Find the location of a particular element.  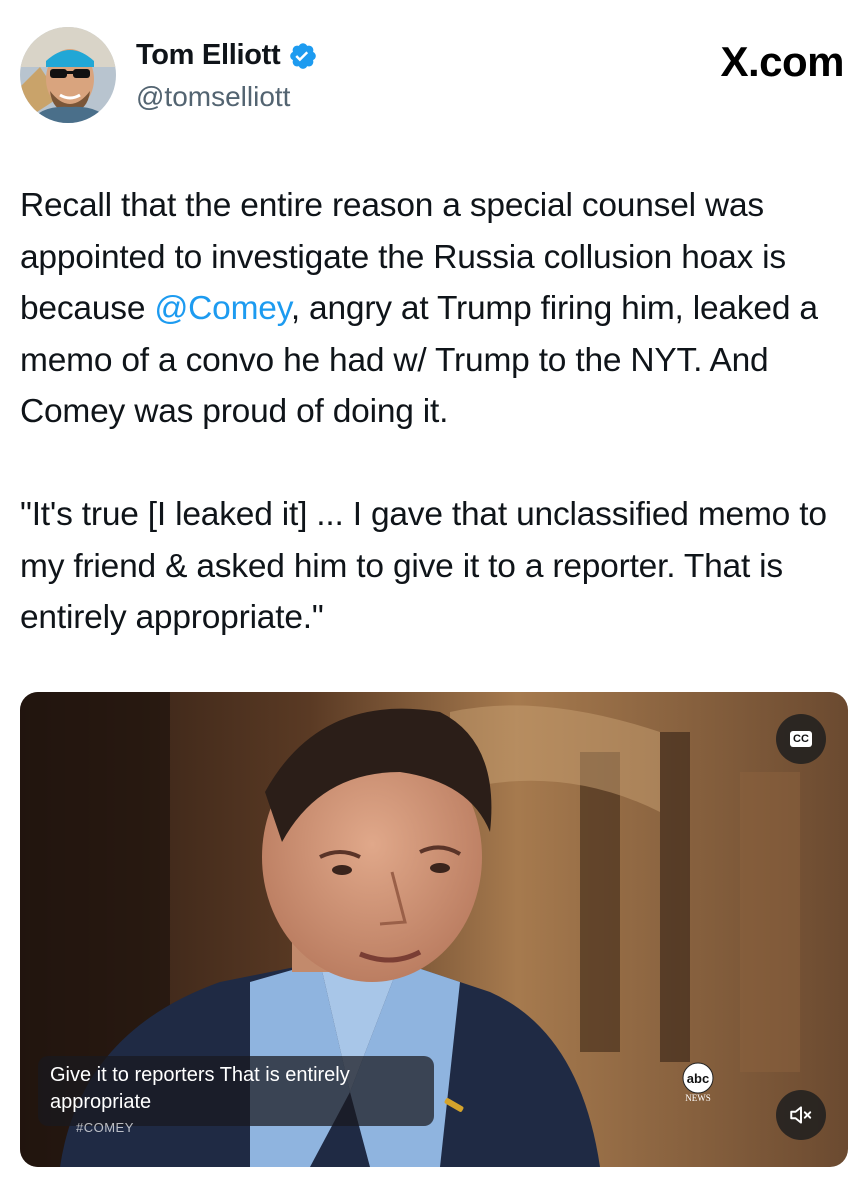

abc-news-logo: abc NEWS is located at coordinates (698, 1082).